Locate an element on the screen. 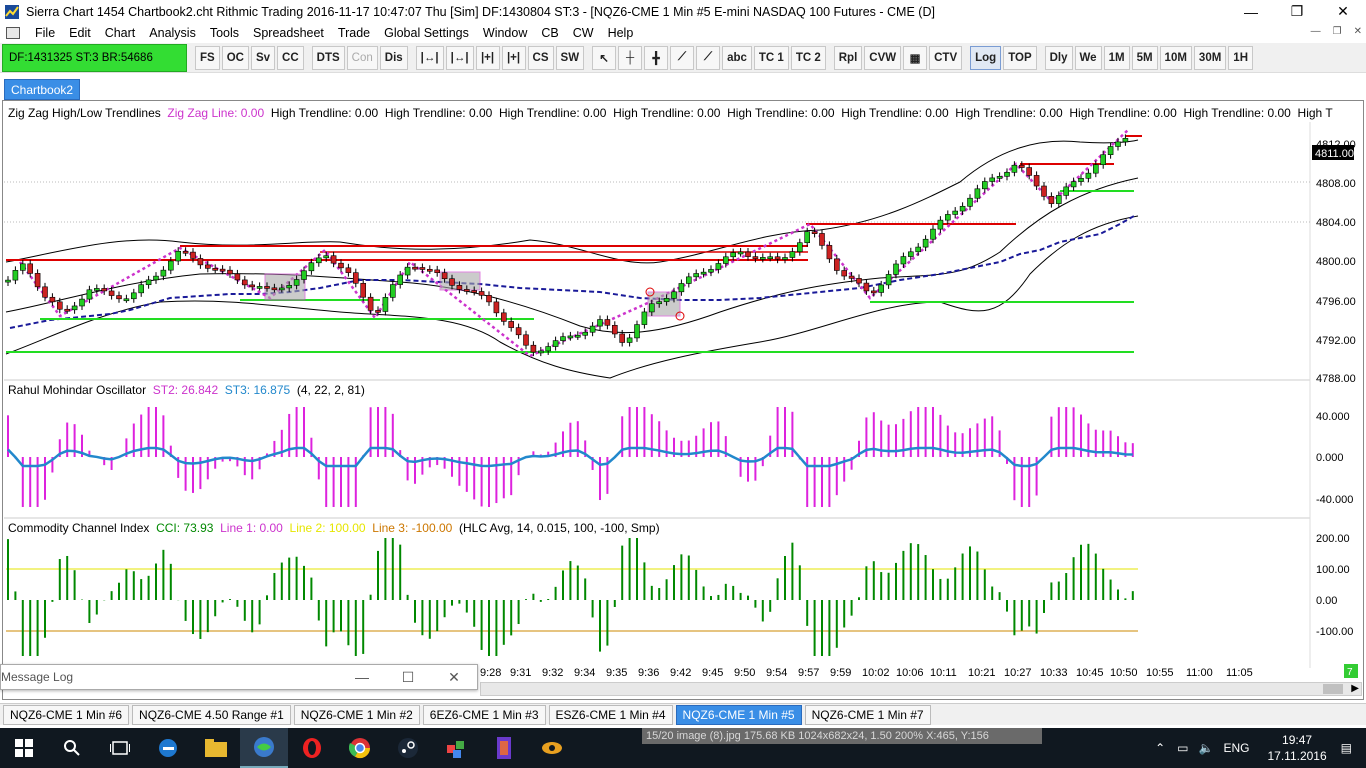 The image size is (1366, 768). scroll-right-icon: |+| is located at coordinates (513, 57).